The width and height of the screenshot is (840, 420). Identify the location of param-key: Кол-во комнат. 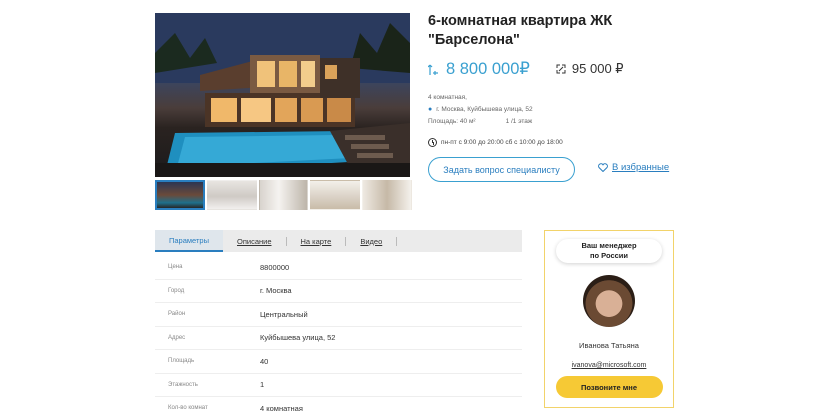
(188, 408).